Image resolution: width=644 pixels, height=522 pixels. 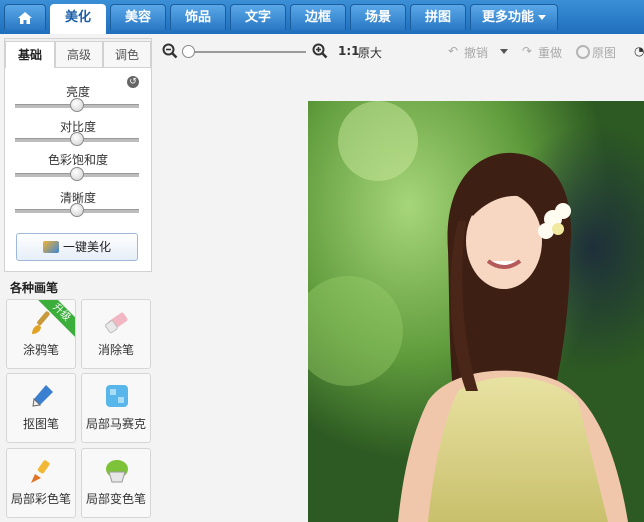 What do you see at coordinates (117, 471) in the screenshot?
I see `paint-bucket-icon` at bounding box center [117, 471].